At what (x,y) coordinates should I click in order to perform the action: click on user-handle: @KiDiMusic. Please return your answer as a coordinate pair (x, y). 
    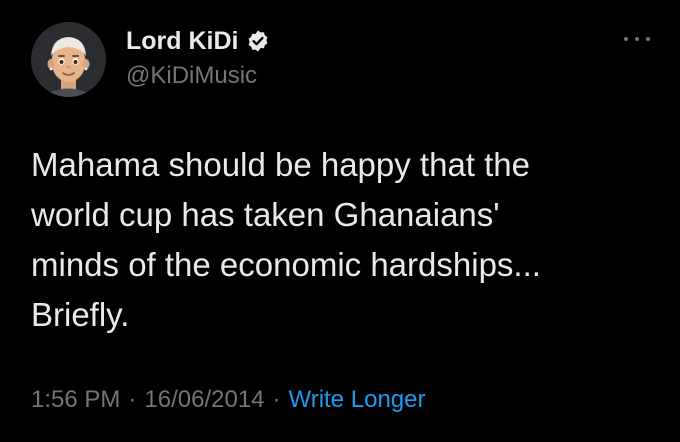
    Looking at the image, I should click on (198, 76).